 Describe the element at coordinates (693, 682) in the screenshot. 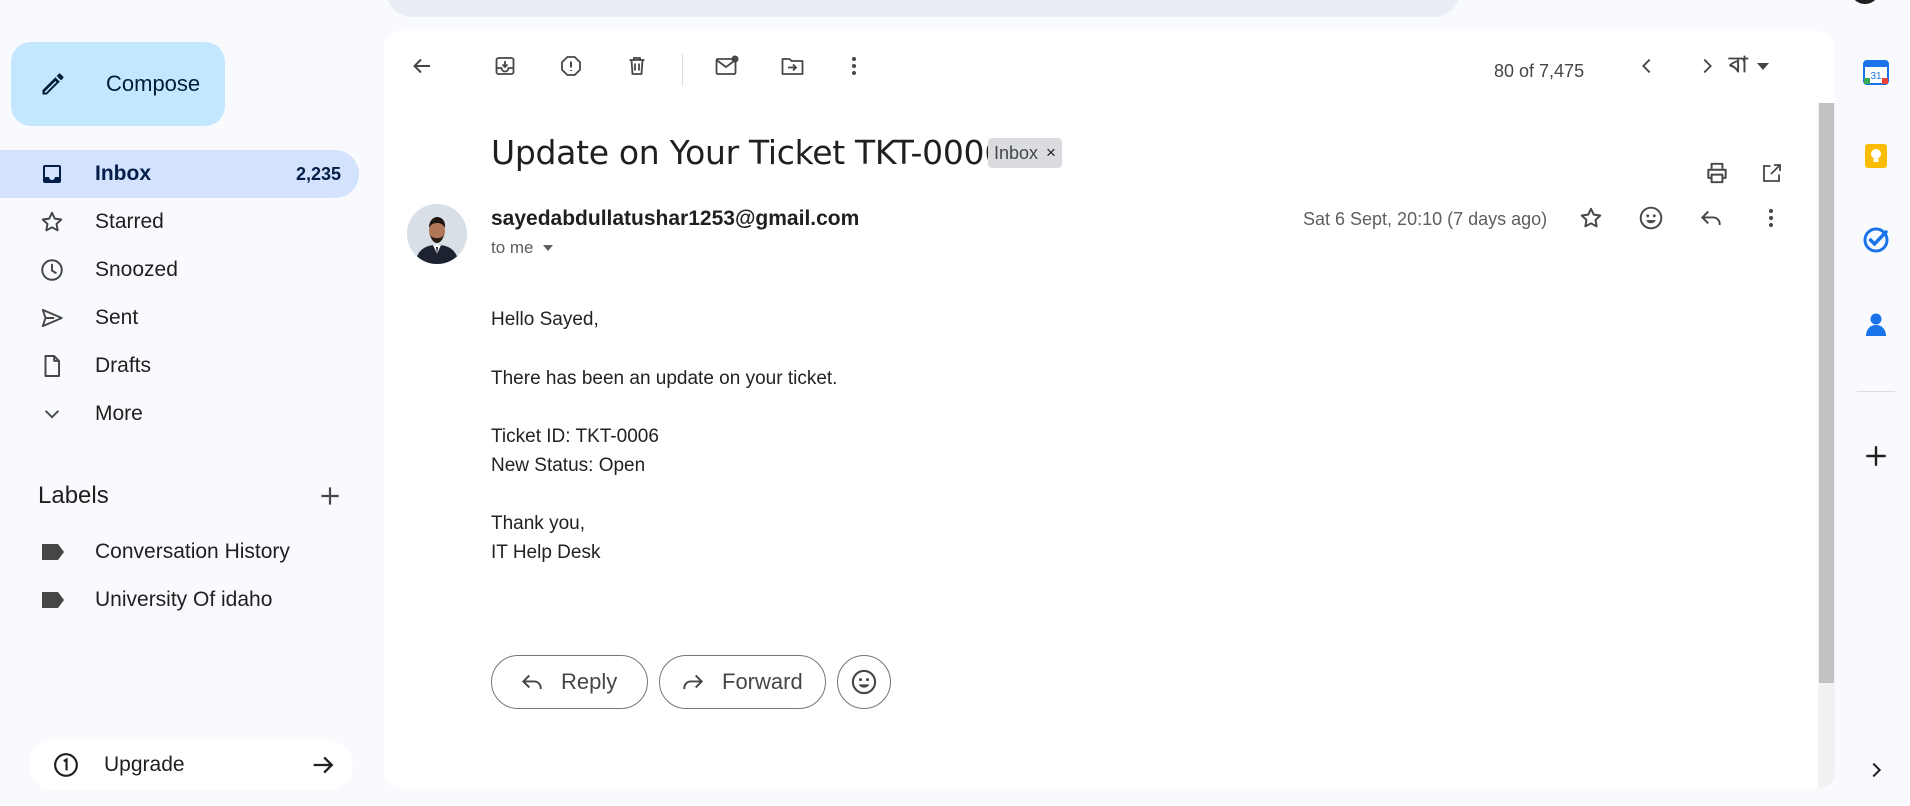

I see `forward-icon` at that location.